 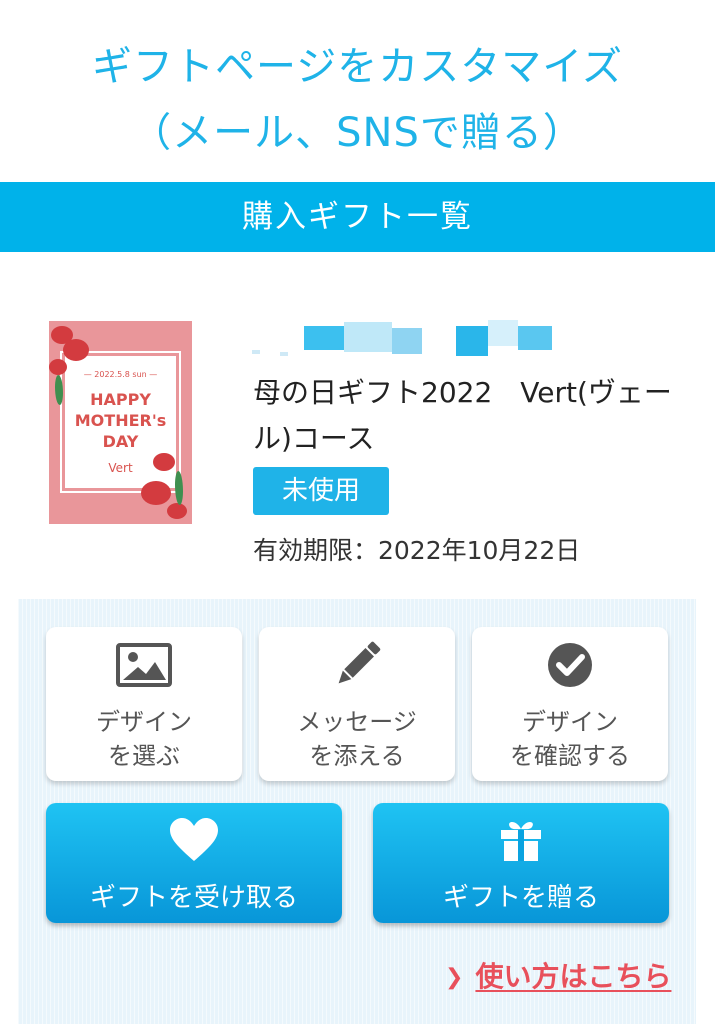 What do you see at coordinates (357, 756) in the screenshot?
I see `label-line2: を添える` at bounding box center [357, 756].